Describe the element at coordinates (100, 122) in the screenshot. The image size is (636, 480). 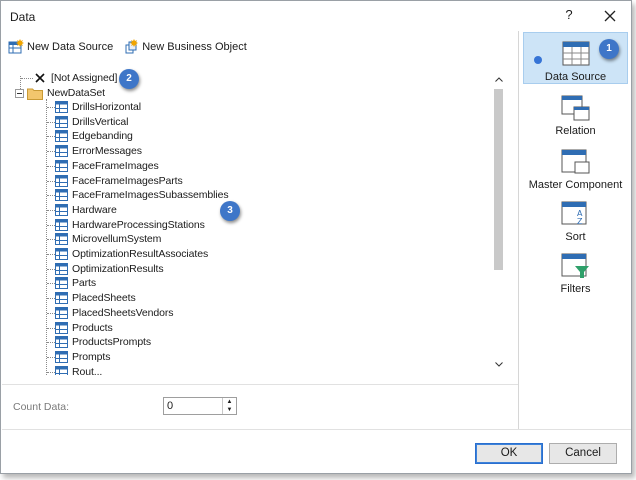
I see `tree-item-label: DrillsVertical` at that location.